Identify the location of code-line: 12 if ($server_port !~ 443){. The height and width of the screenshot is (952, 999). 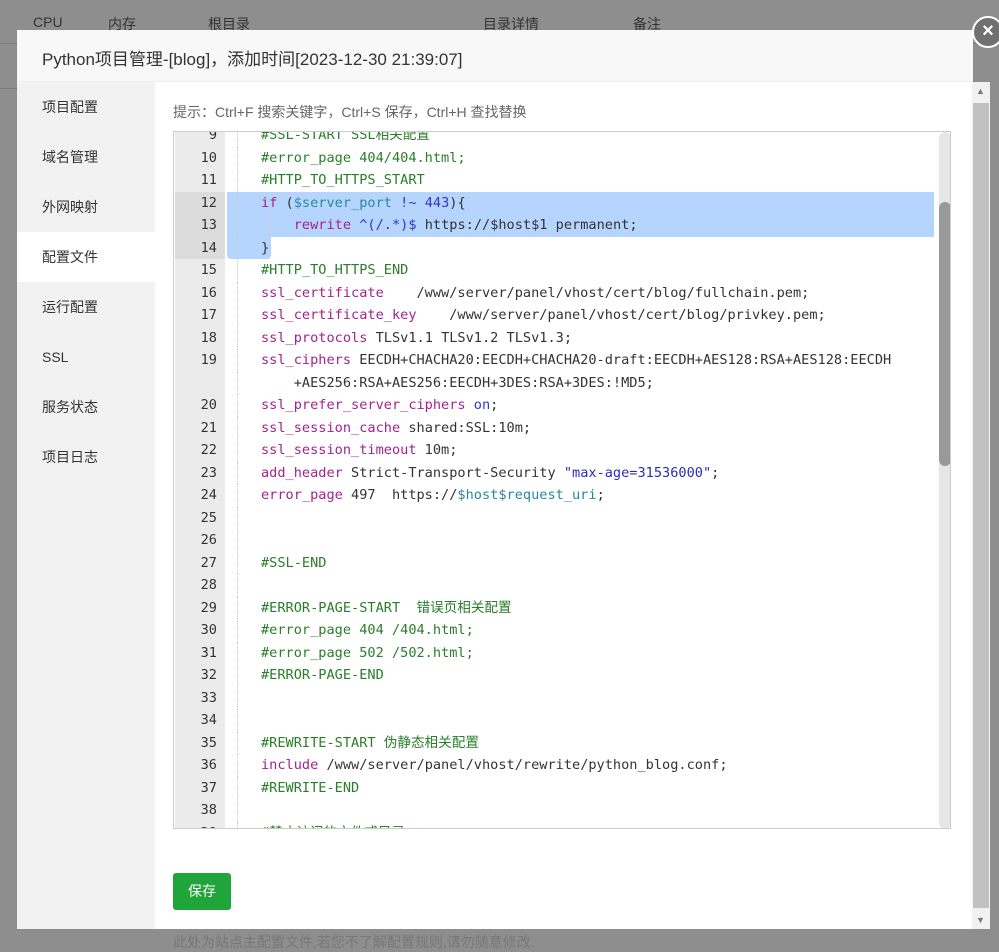
(554, 203).